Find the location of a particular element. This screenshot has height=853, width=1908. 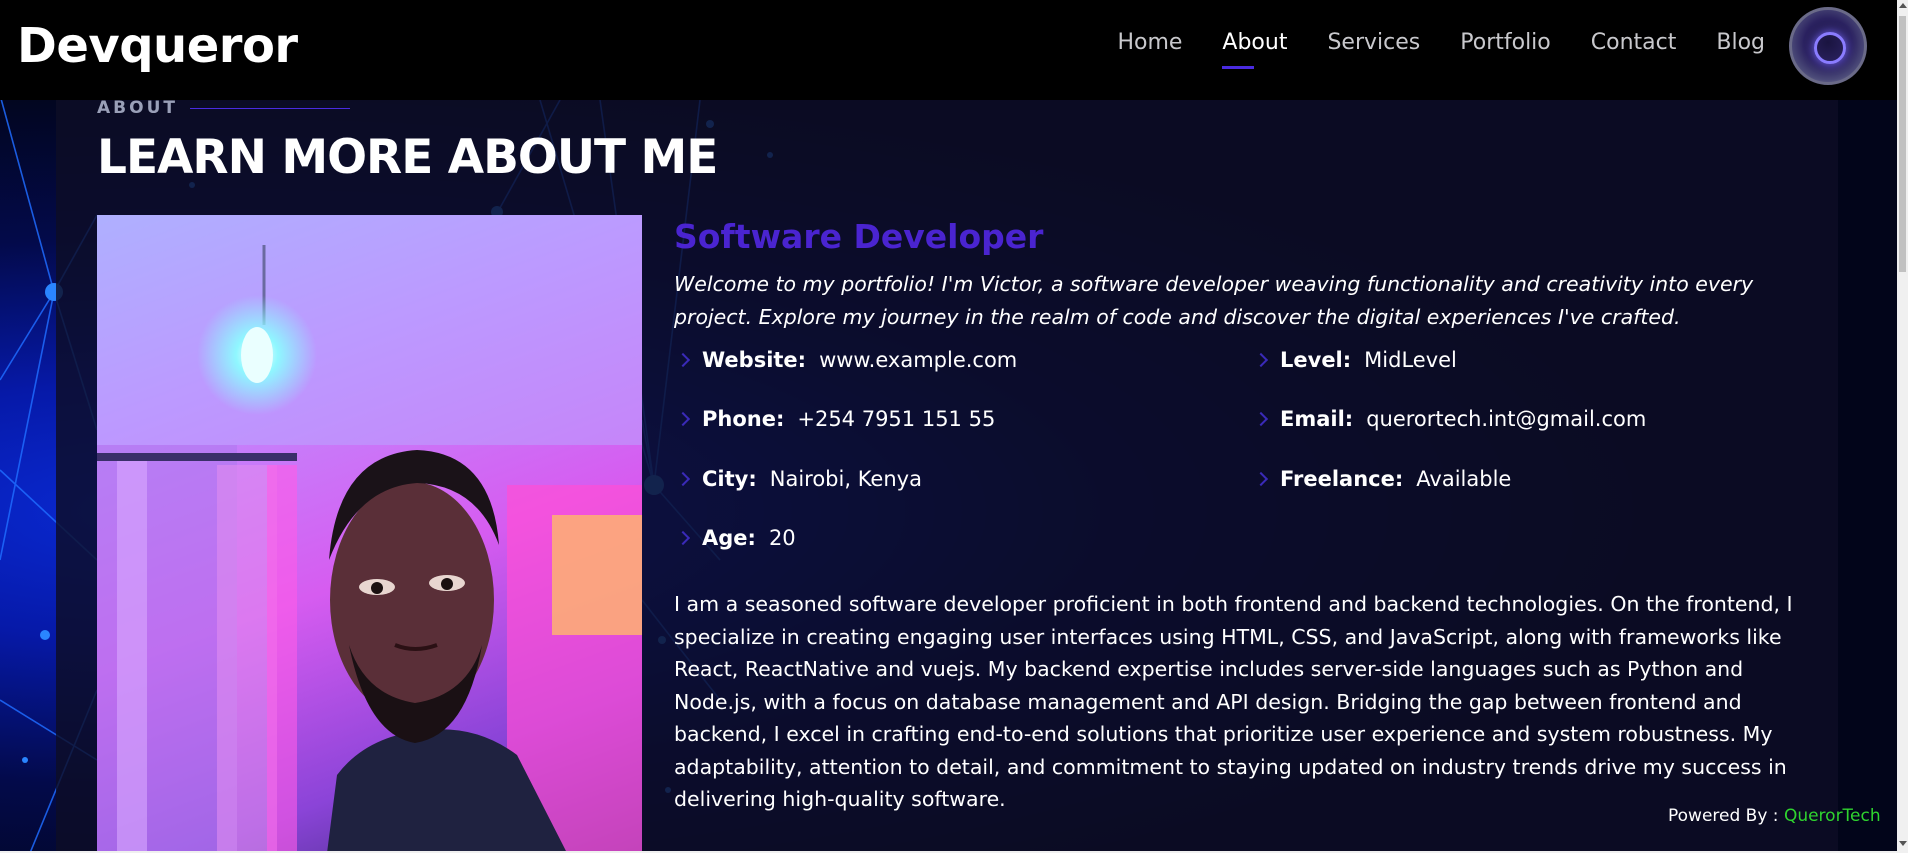

phone-value: +254 7951 151 55 is located at coordinates (896, 419).